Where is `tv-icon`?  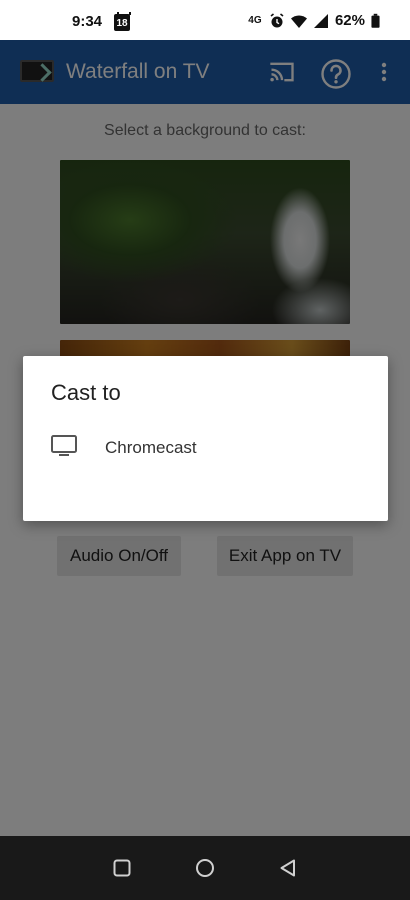 tv-icon is located at coordinates (64, 445).